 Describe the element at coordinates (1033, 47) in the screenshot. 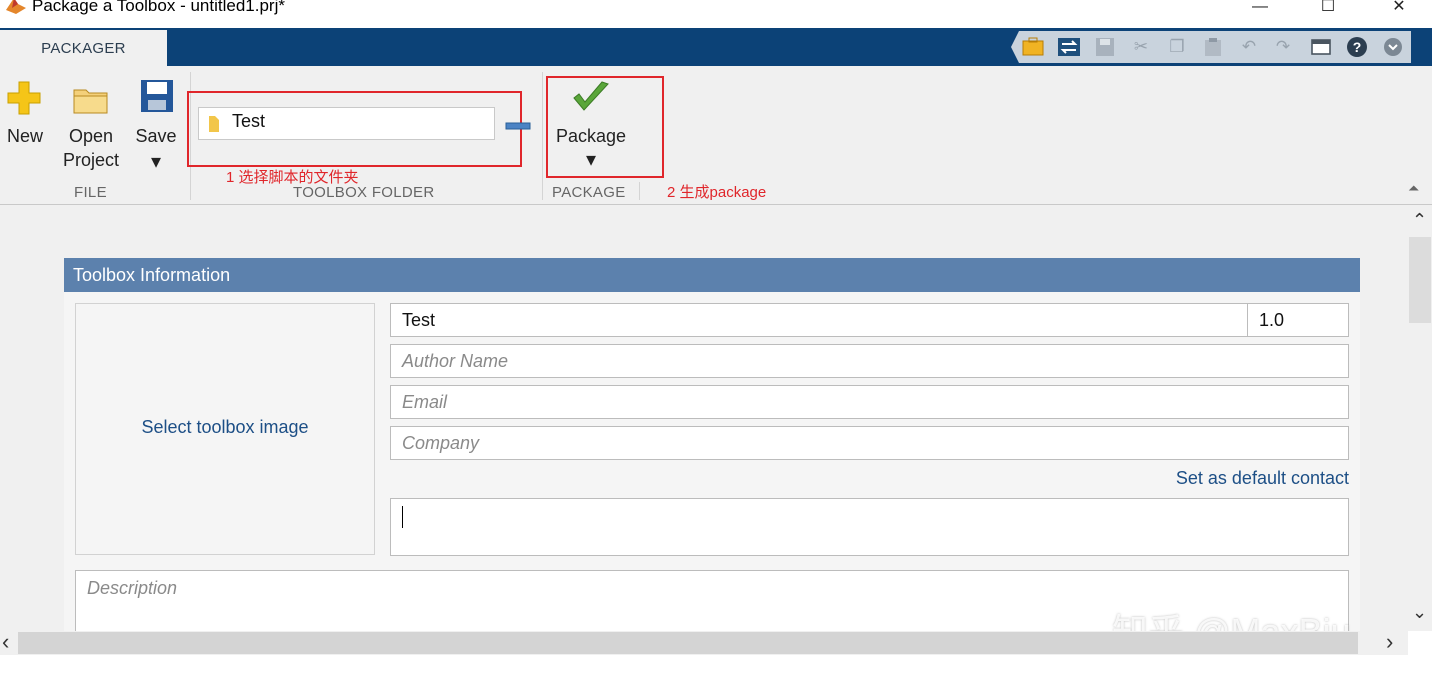

I see `toolbox-icon` at that location.